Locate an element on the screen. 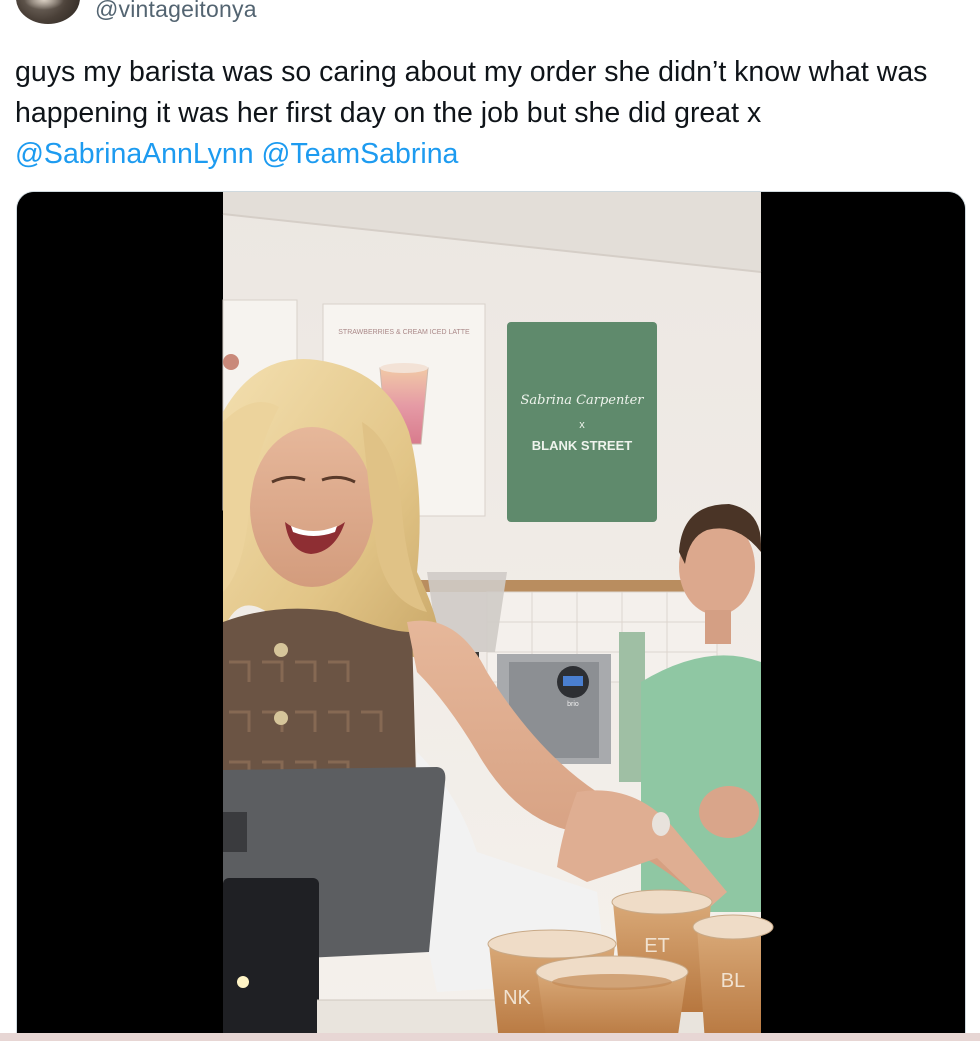  sign-brand: BLANK STREET is located at coordinates (582, 445).